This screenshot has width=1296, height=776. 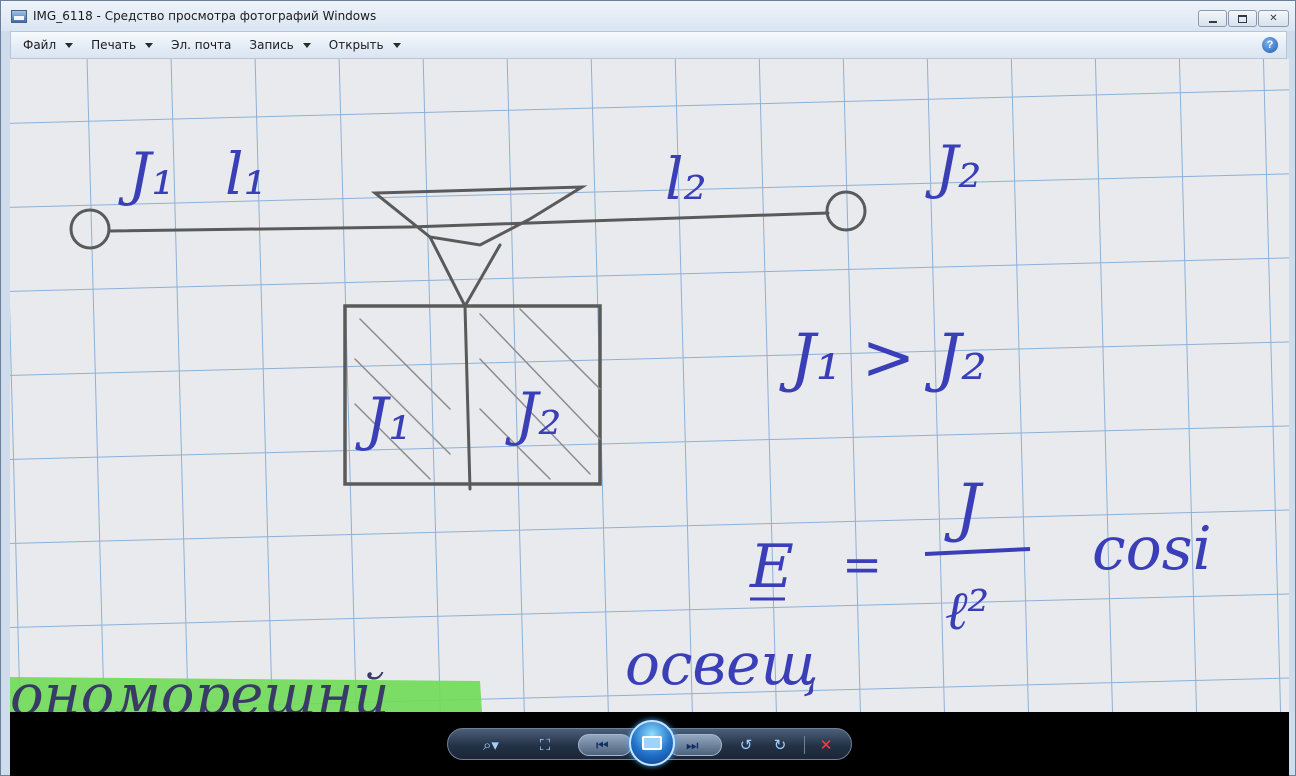 I want to click on app-icon, so click(x=19, y=16).